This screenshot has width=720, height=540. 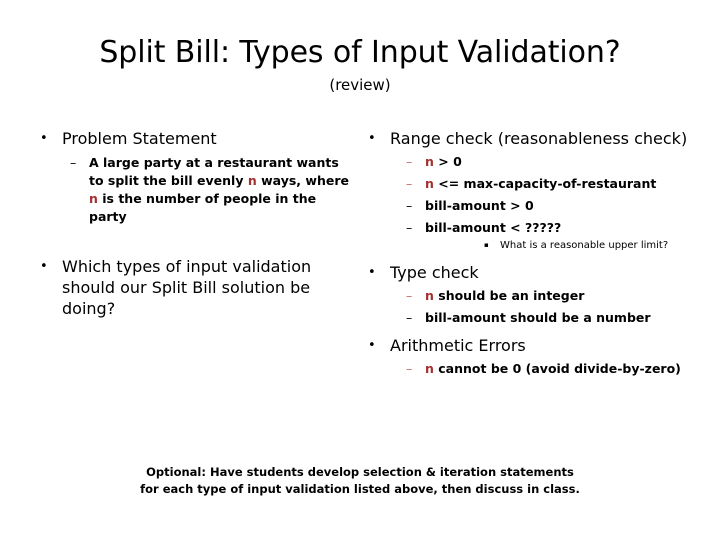 I want to click on text-segment: > 0, so click(x=447, y=161).